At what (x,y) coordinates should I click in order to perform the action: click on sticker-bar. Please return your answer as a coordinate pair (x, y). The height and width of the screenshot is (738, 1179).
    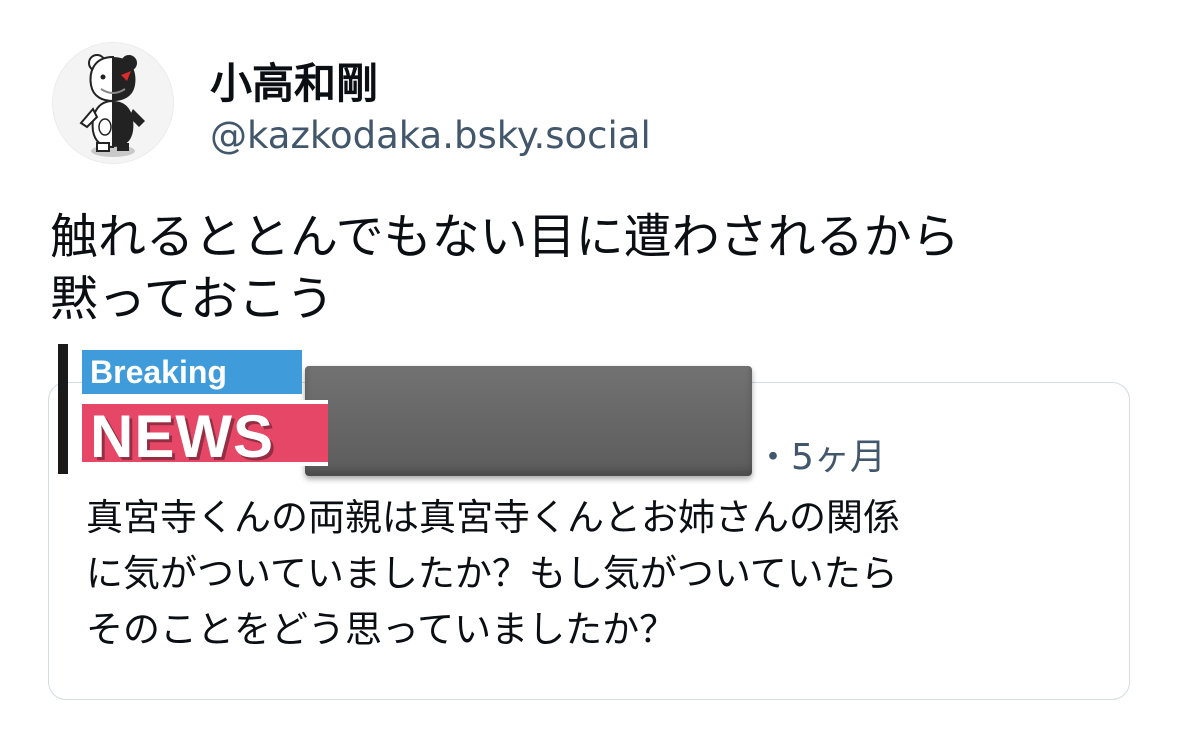
    Looking at the image, I should click on (63, 409).